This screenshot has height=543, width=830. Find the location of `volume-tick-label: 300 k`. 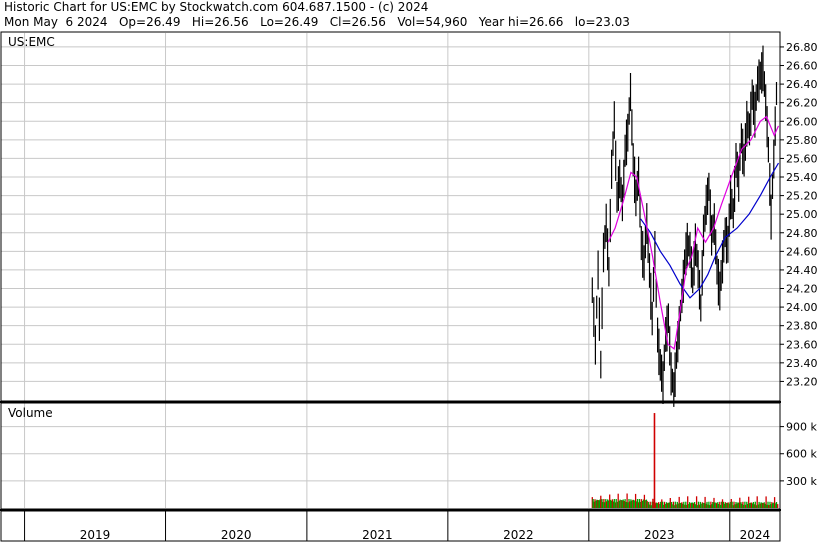

volume-tick-label: 300 k is located at coordinates (801, 481).